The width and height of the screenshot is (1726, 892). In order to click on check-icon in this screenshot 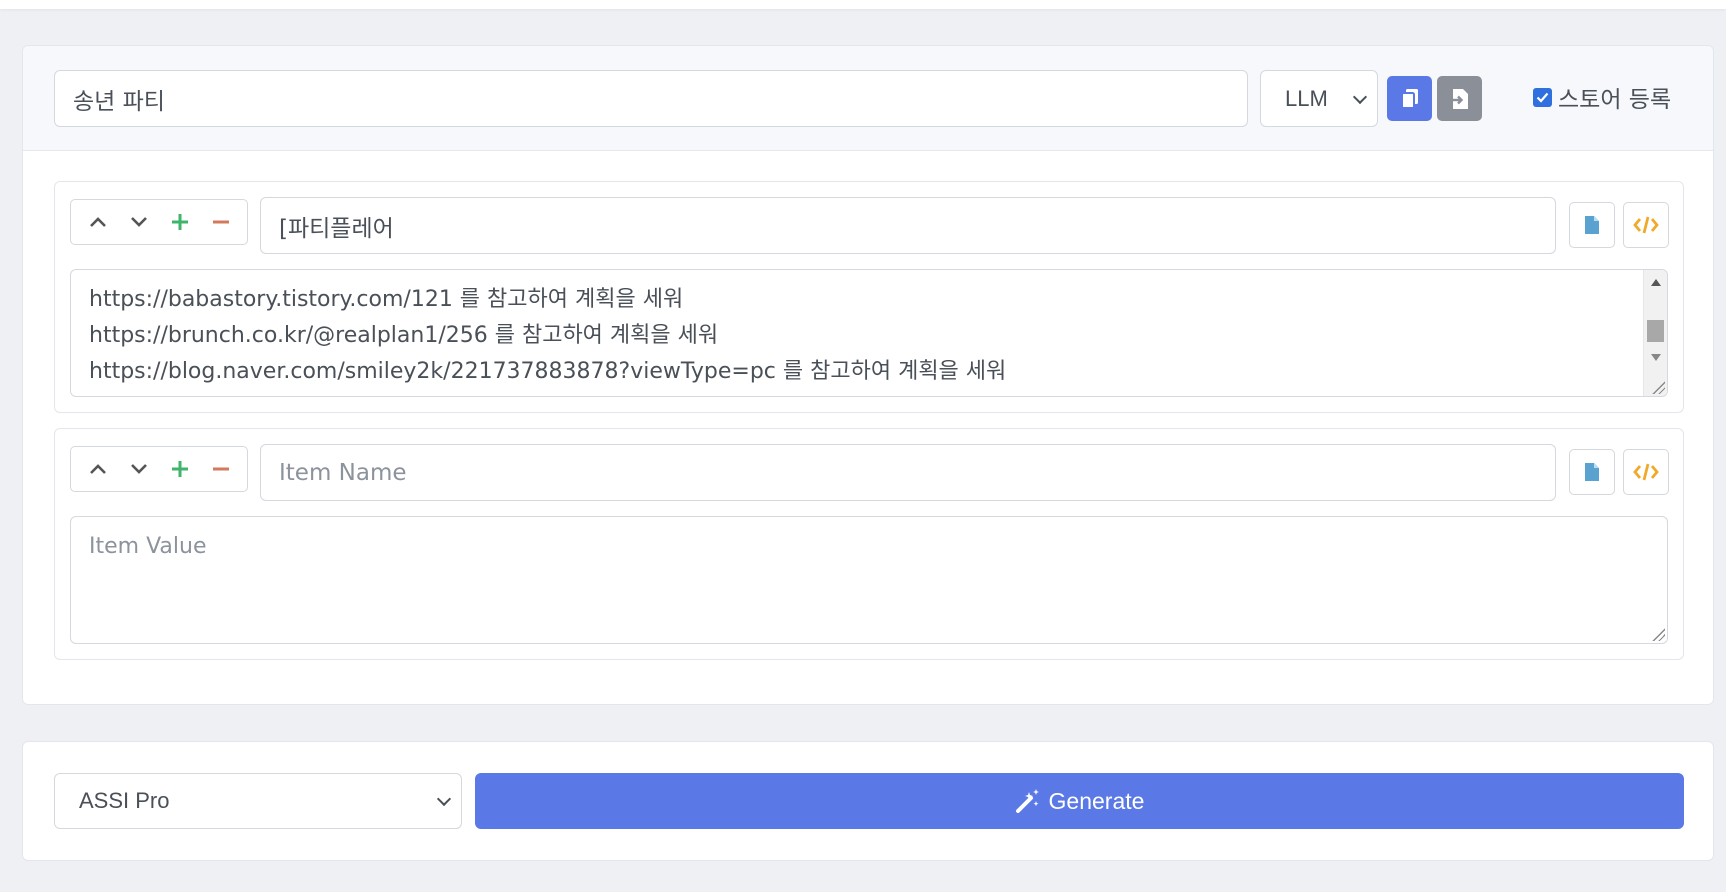, I will do `click(1542, 97)`.